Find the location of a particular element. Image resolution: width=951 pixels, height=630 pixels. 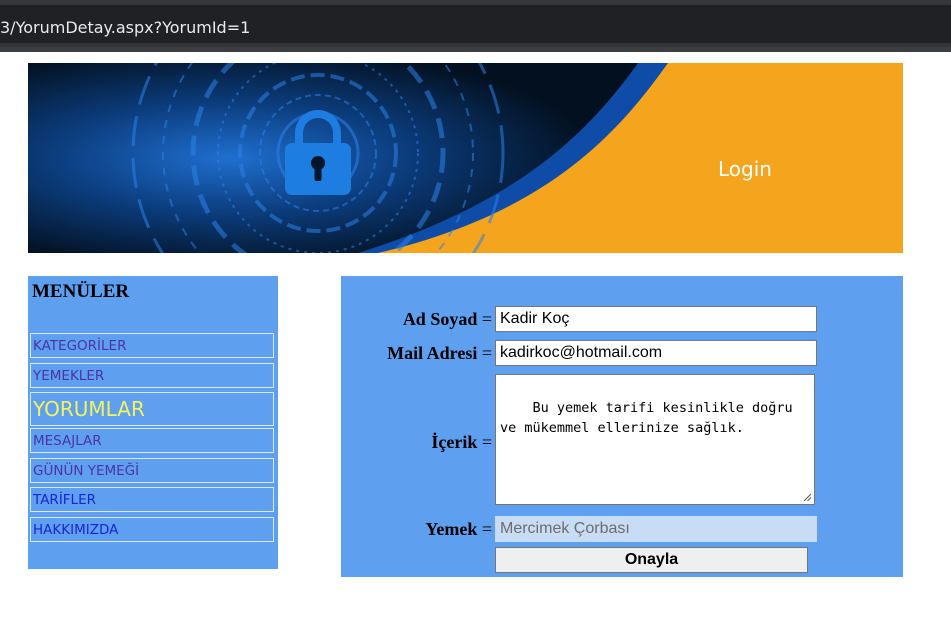

sidebar-item-kategoriler: KATEGORİLER is located at coordinates (152, 345).